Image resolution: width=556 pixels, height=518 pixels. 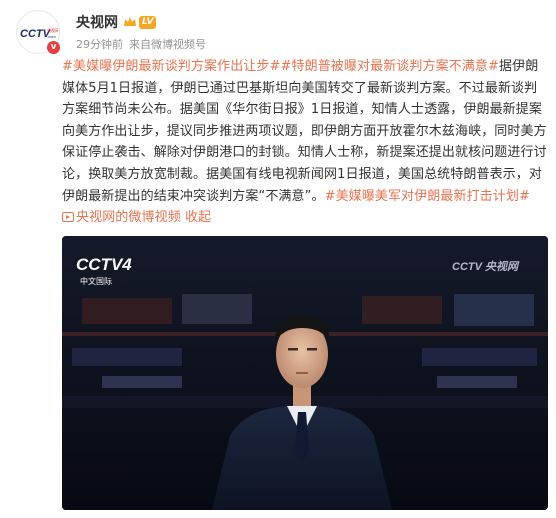 What do you see at coordinates (104, 264) in the screenshot?
I see `channel-logo-text: CCTV4` at bounding box center [104, 264].